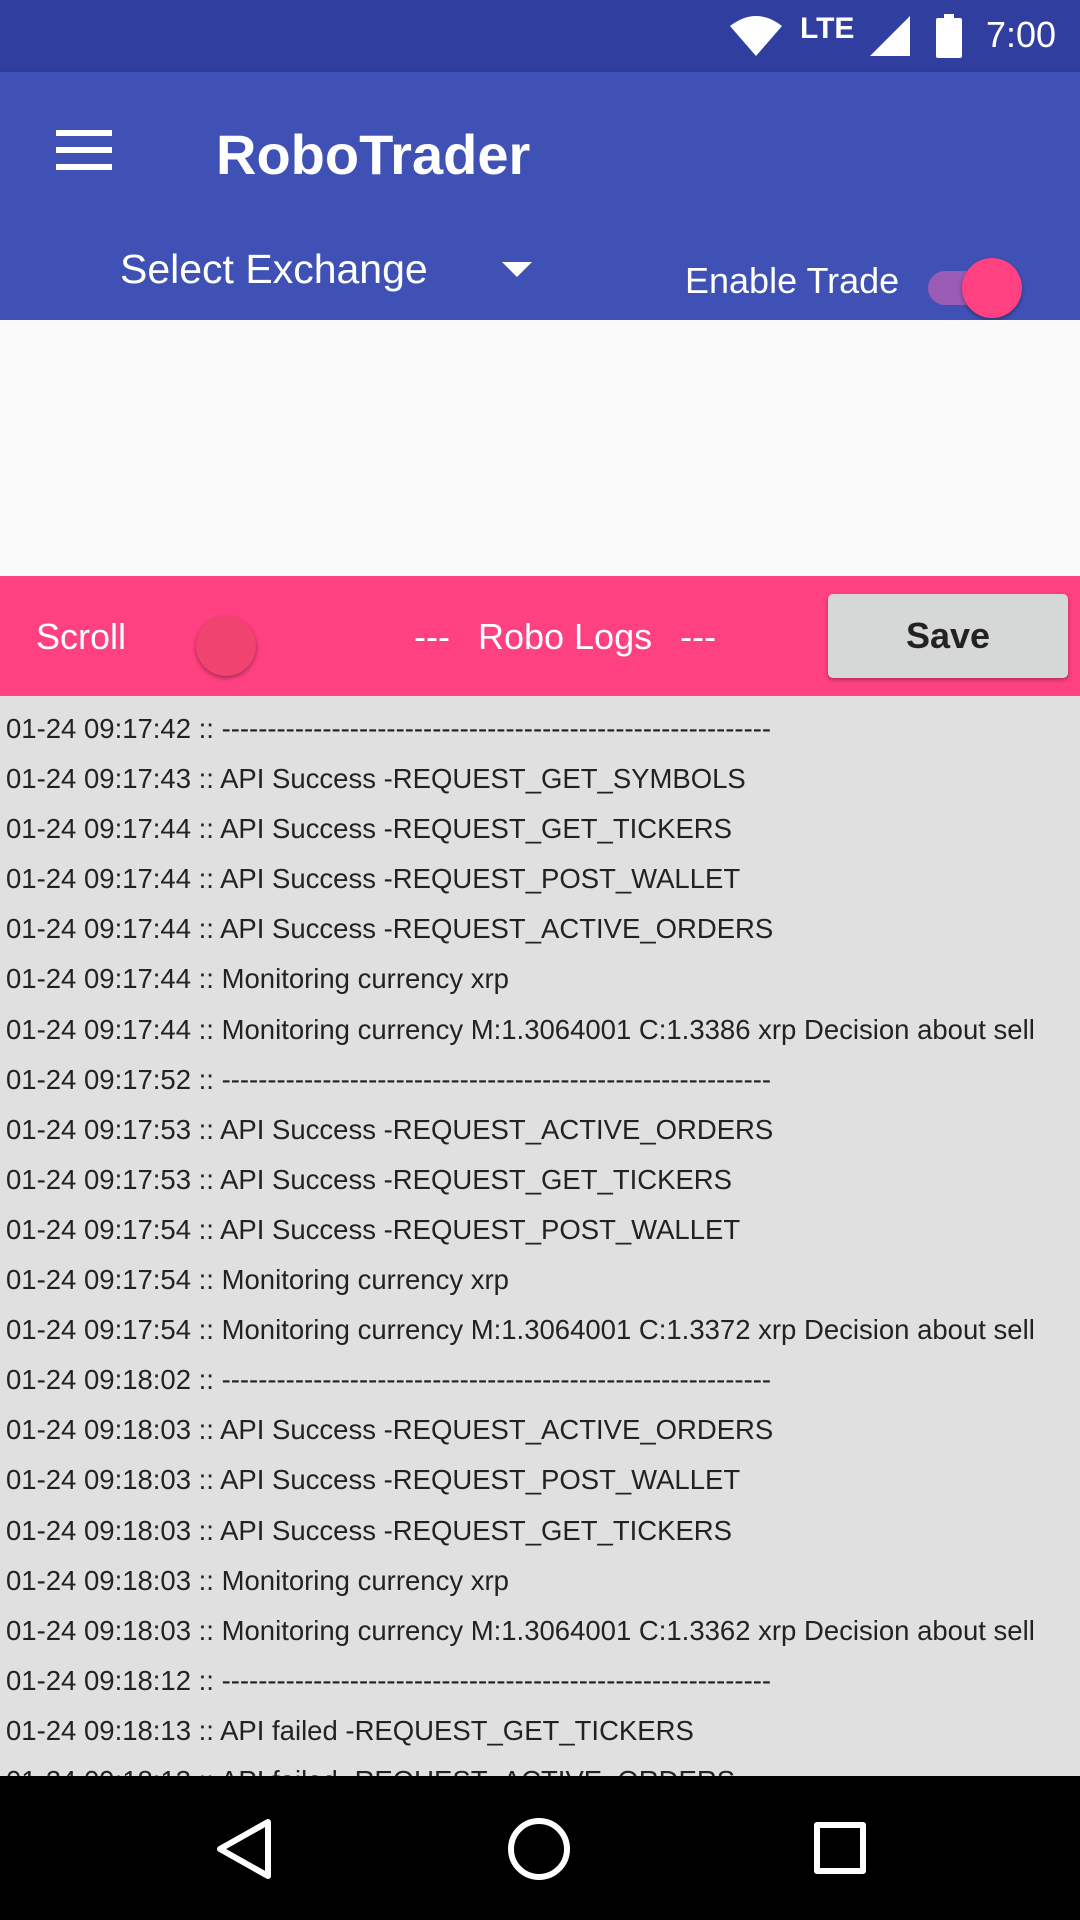  What do you see at coordinates (84, 150) in the screenshot?
I see `hamburger-menu-icon` at bounding box center [84, 150].